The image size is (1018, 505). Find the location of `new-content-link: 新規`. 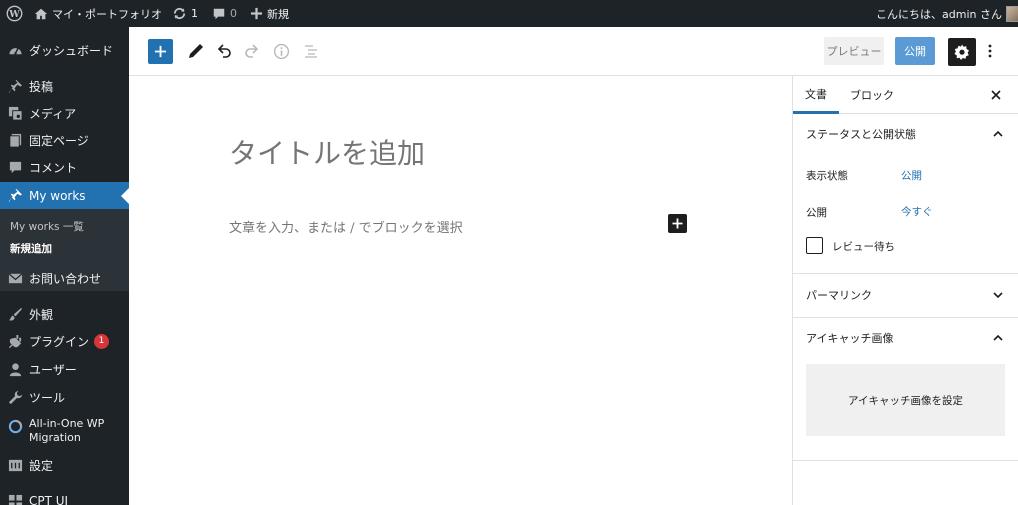

new-content-link: 新規 is located at coordinates (269, 13).